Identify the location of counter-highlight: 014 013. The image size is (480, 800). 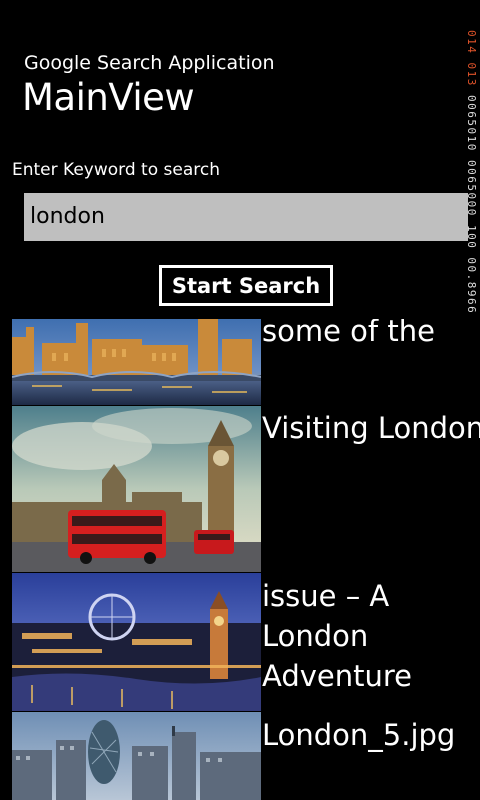
(471, 58).